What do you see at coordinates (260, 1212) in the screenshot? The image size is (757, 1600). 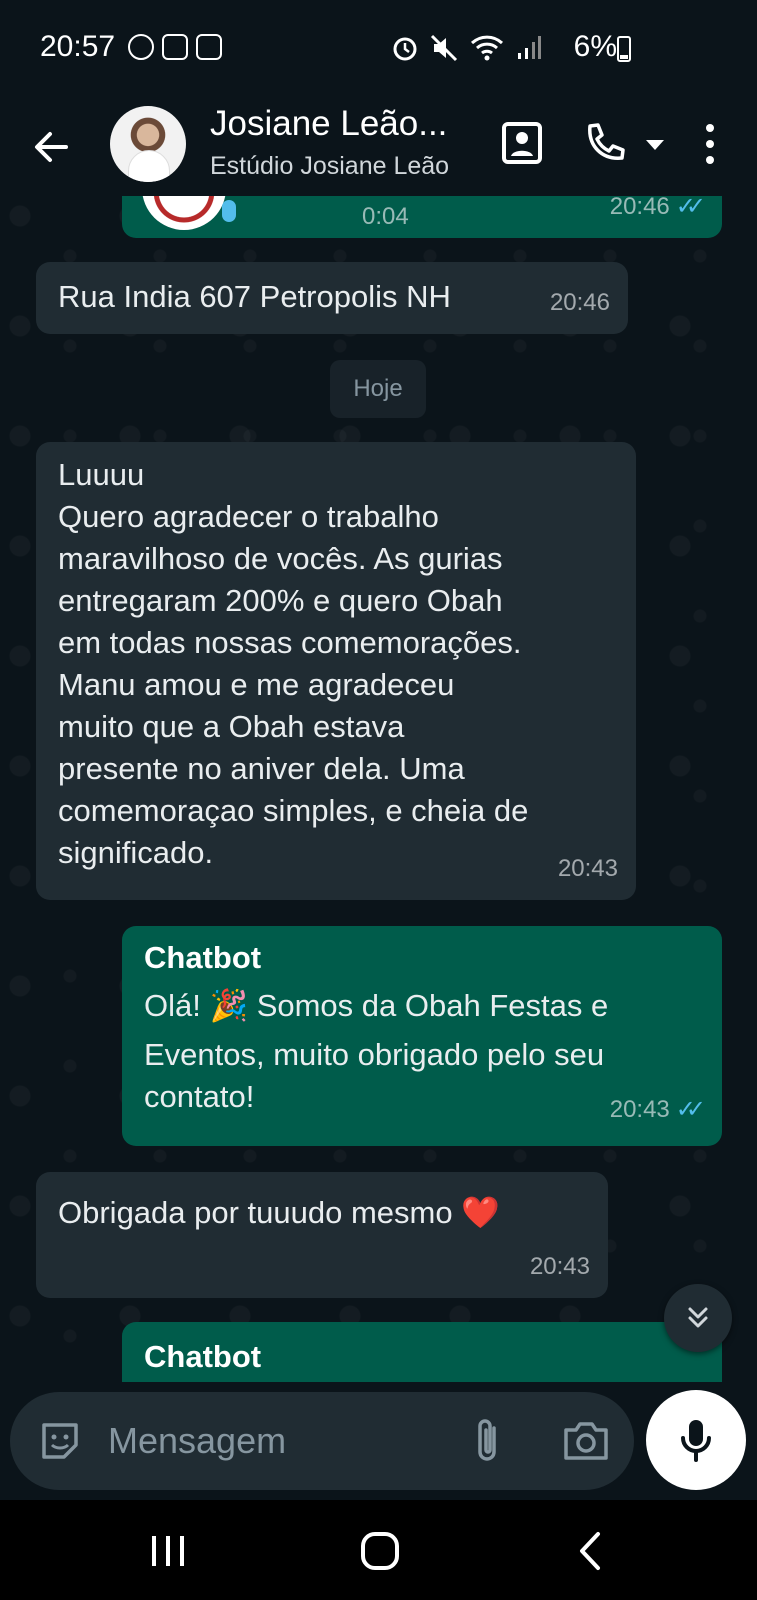 I see `message-text: Obrigada por tuuudo mesmo` at bounding box center [260, 1212].